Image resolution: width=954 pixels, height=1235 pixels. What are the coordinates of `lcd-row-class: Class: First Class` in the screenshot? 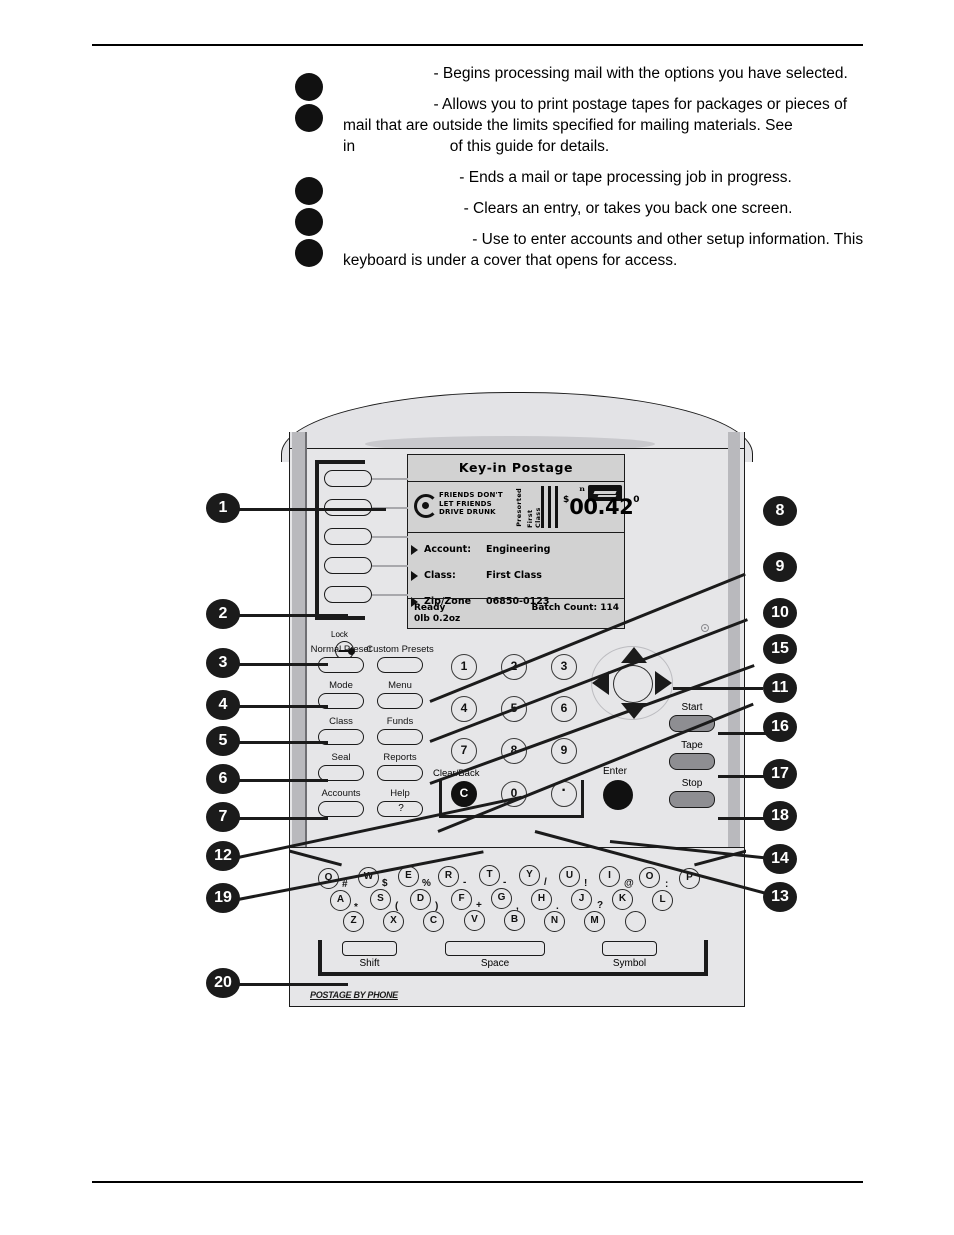 It's located at (516, 579).